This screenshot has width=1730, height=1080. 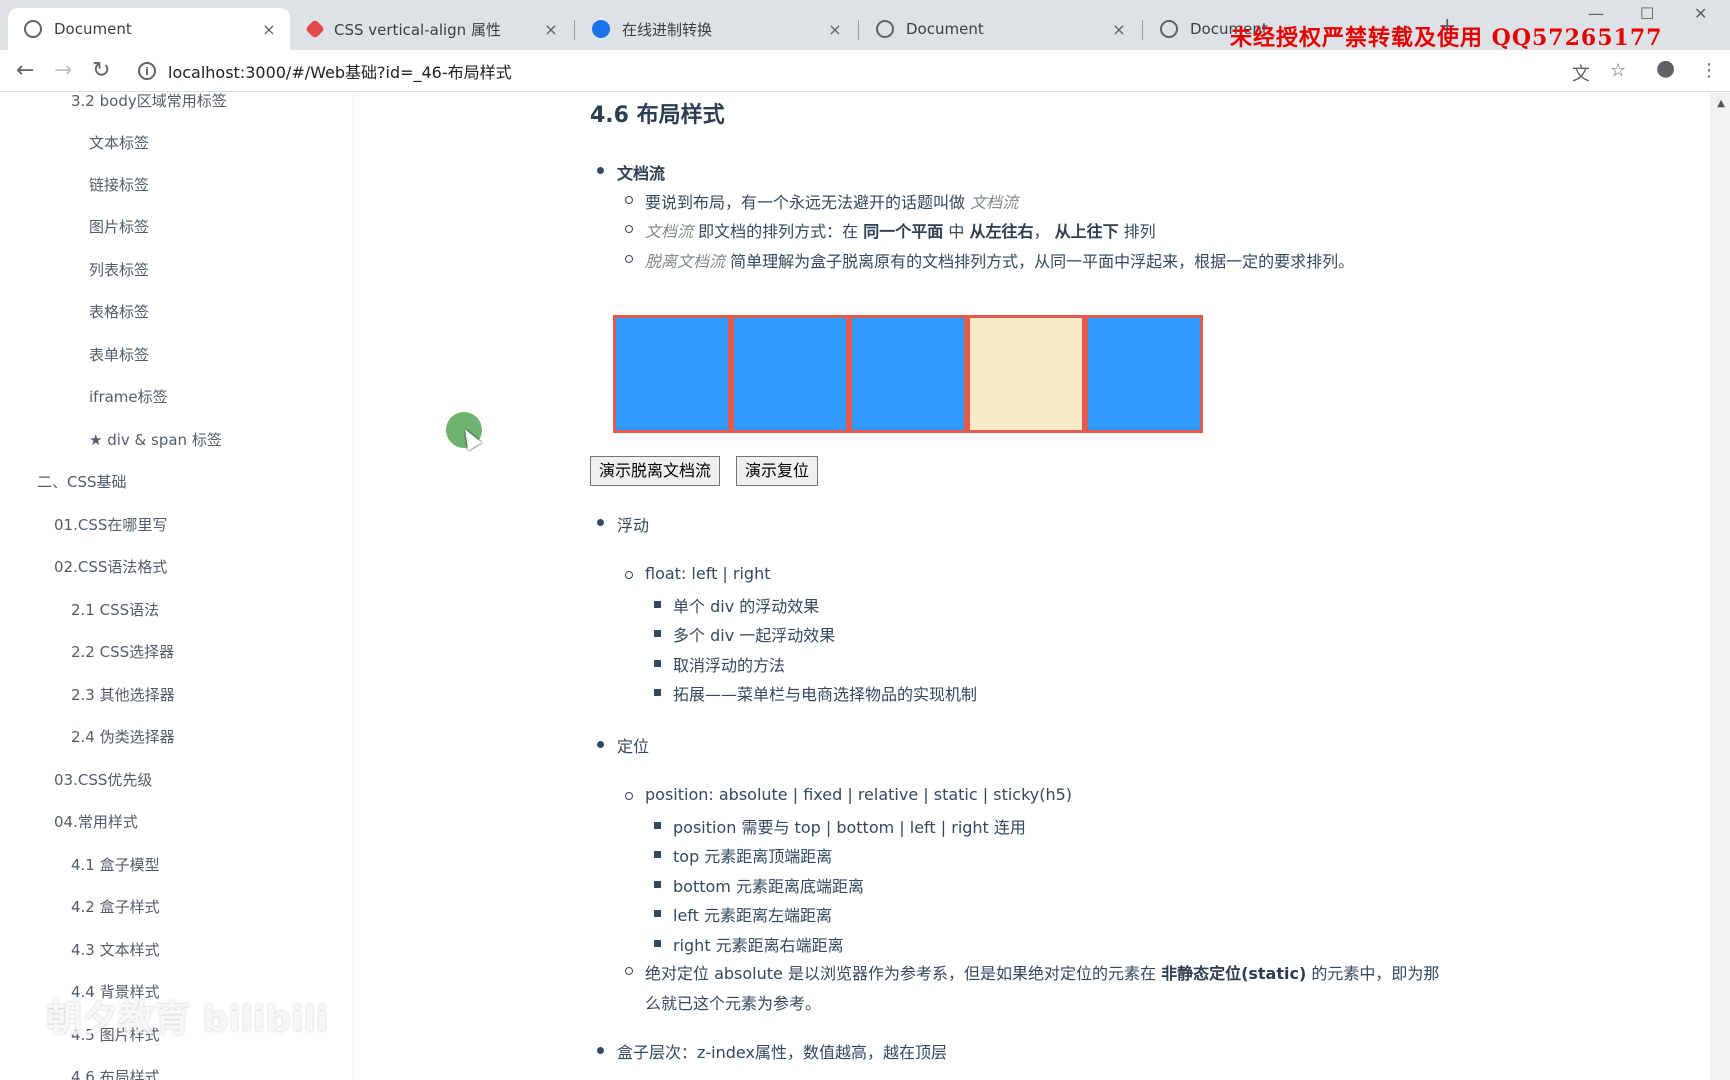 What do you see at coordinates (1709, 70) in the screenshot?
I see `menu-icon: ⋮` at bounding box center [1709, 70].